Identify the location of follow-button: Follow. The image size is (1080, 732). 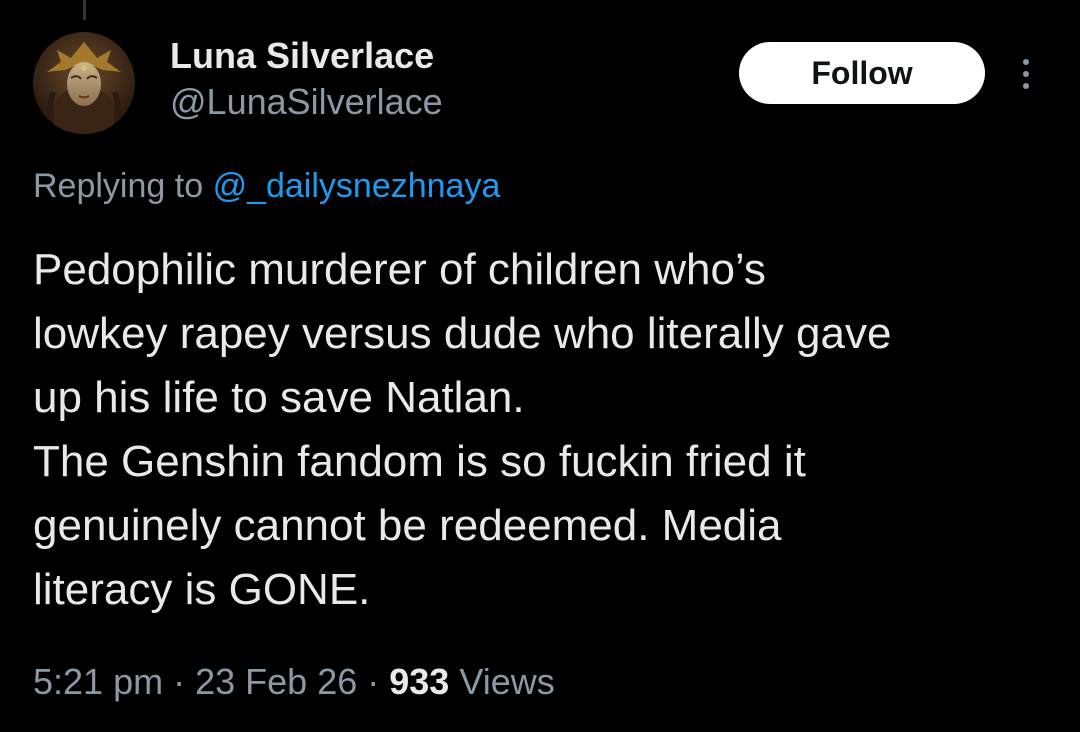
(862, 73).